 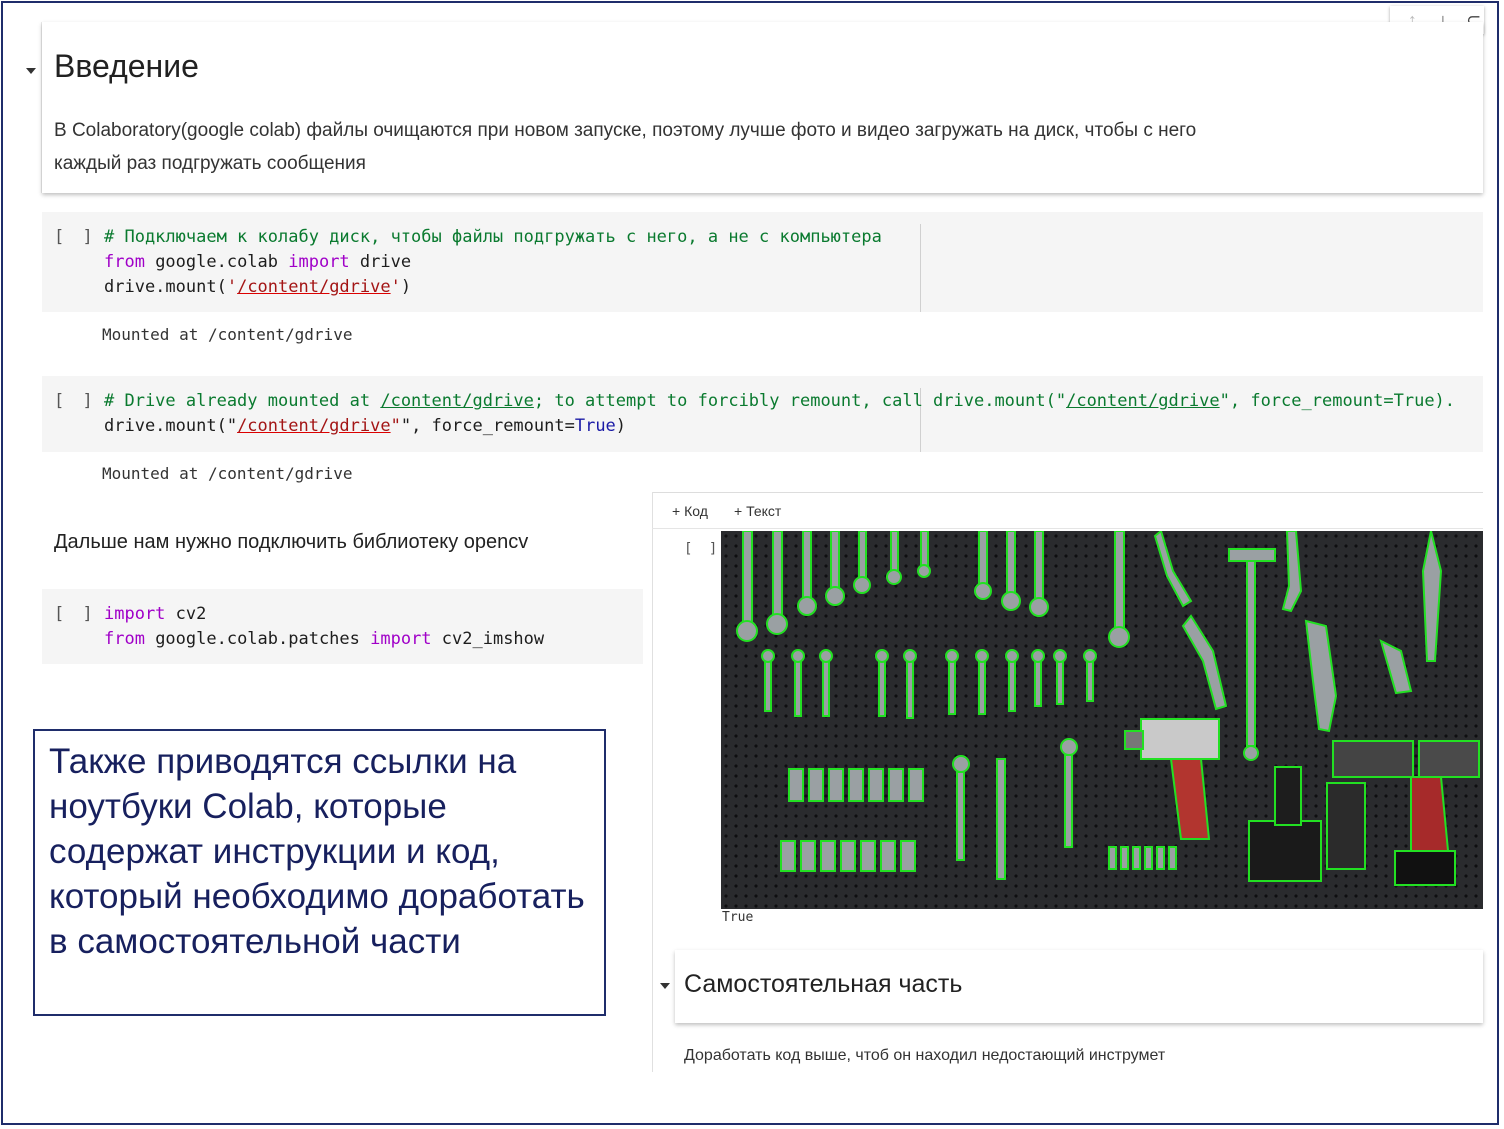 I want to click on editor-ruler, so click(x=920, y=268).